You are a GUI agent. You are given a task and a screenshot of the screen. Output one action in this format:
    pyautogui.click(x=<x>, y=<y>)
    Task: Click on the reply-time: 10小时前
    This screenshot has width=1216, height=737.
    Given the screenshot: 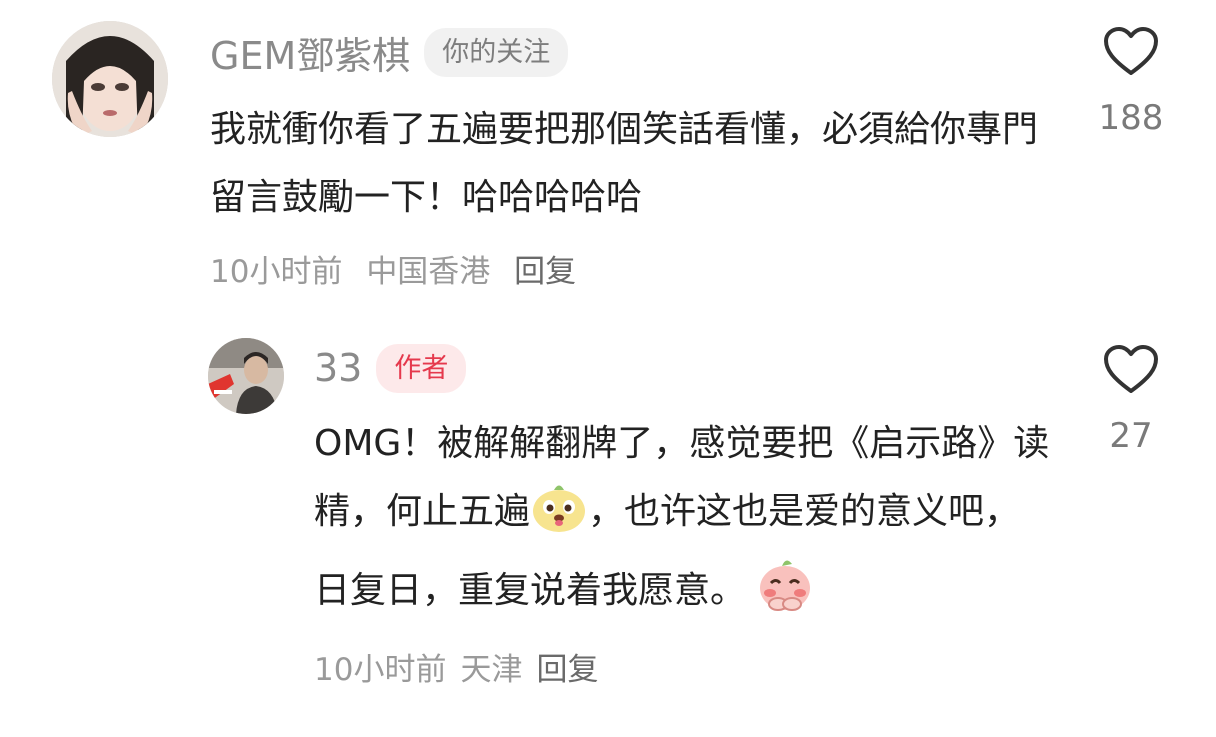 What is the action you would take?
    pyautogui.click(x=380, y=670)
    